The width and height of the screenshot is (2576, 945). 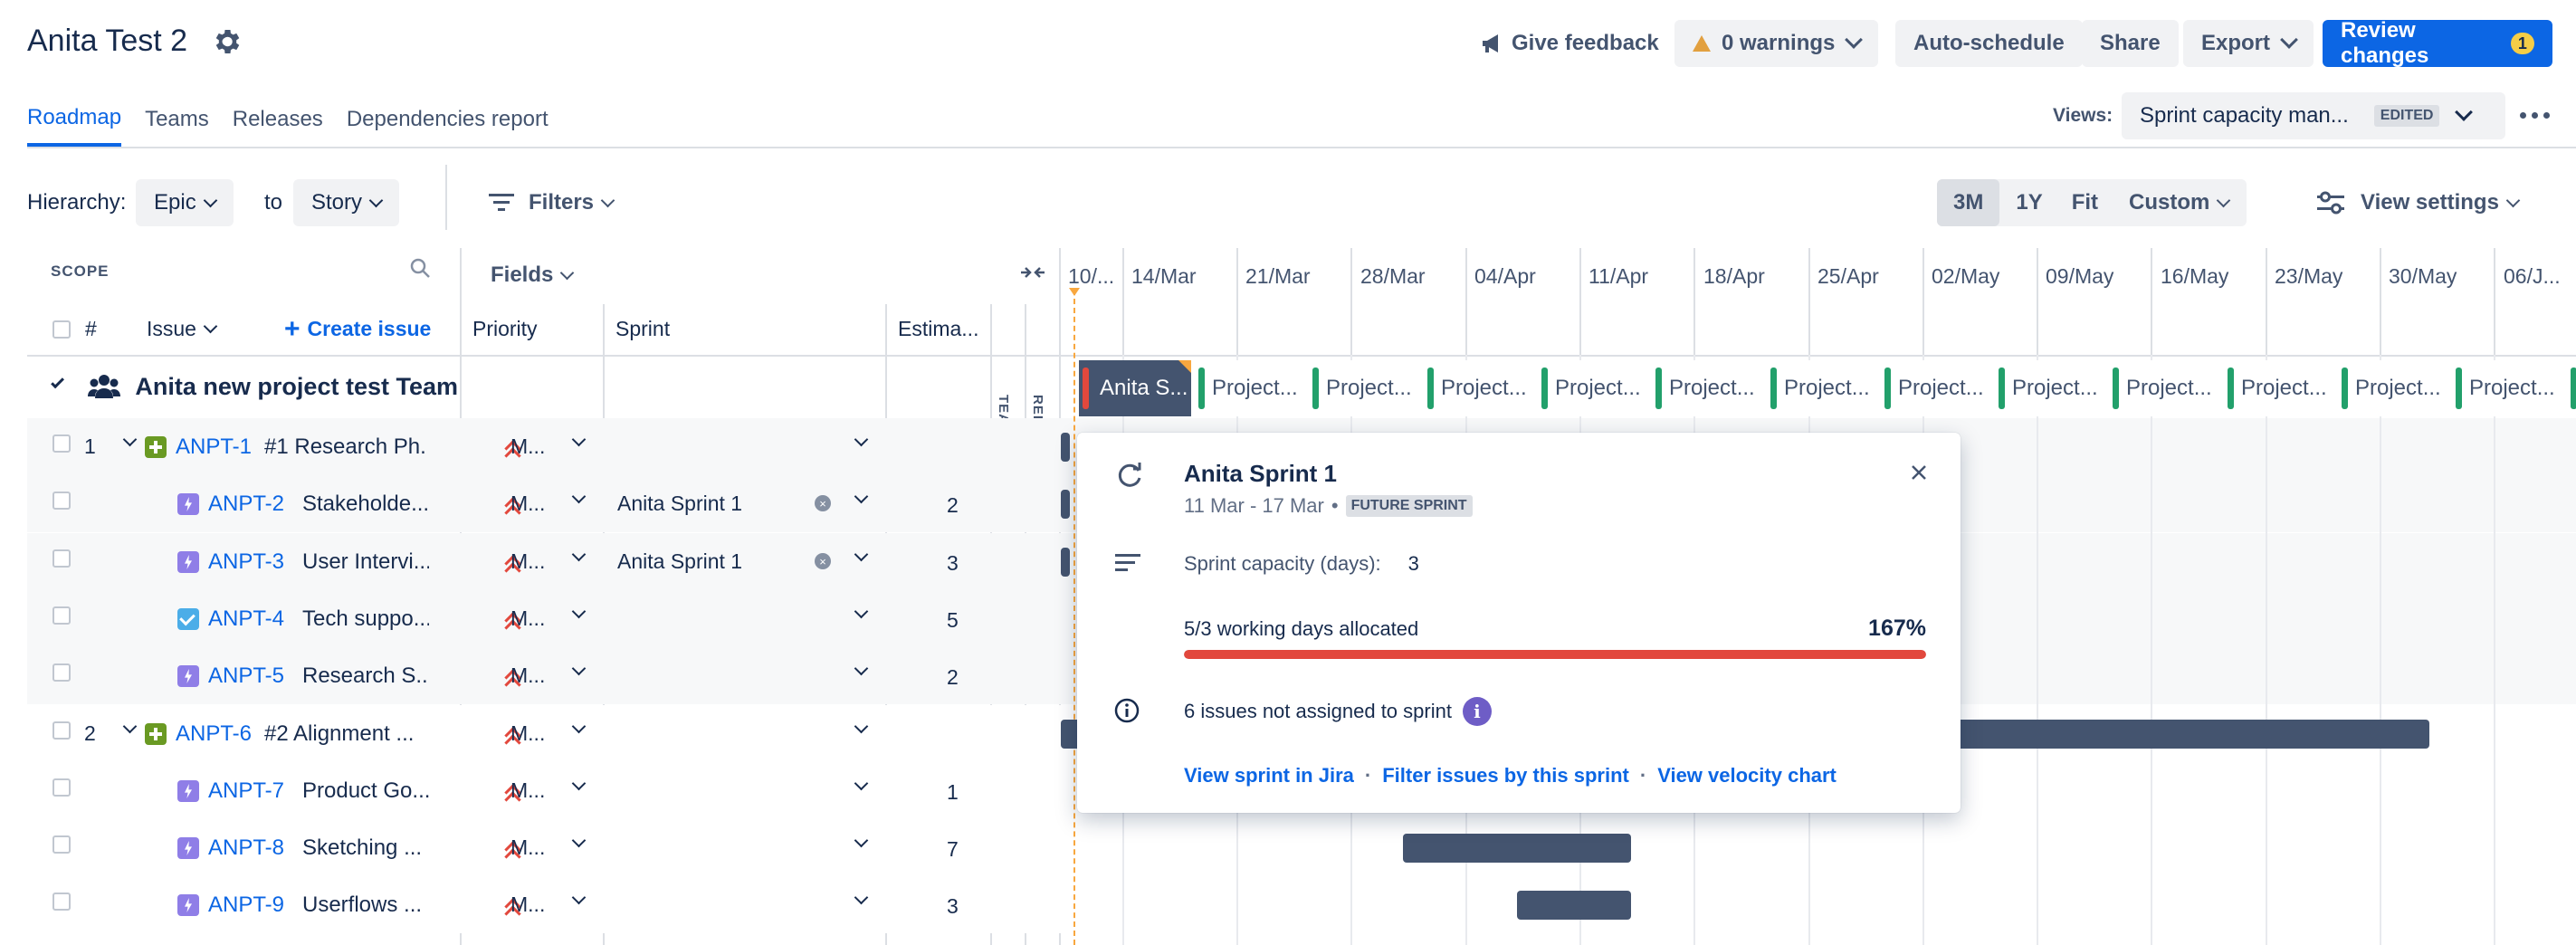 I want to click on table-row: ANPT-4 Tech suppo... M... 5, so click(x=498, y=618).